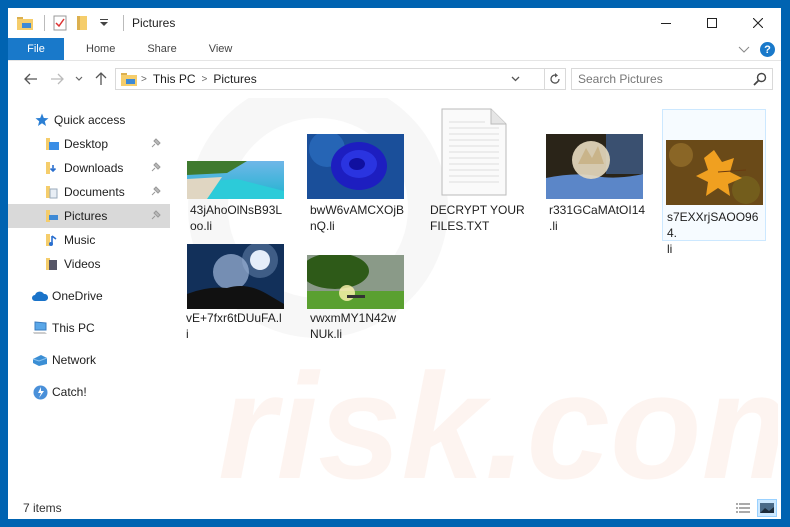 This screenshot has height=527, width=790. What do you see at coordinates (40, 296) in the screenshot?
I see `onedrive-icon` at bounding box center [40, 296].